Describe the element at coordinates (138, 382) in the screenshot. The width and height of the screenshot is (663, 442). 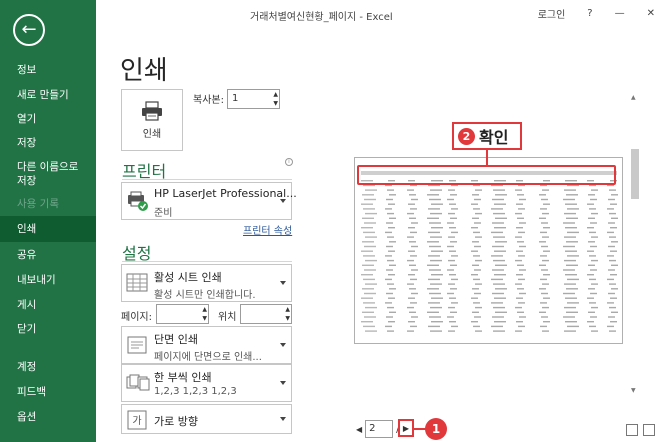
I see `collate-icon` at that location.